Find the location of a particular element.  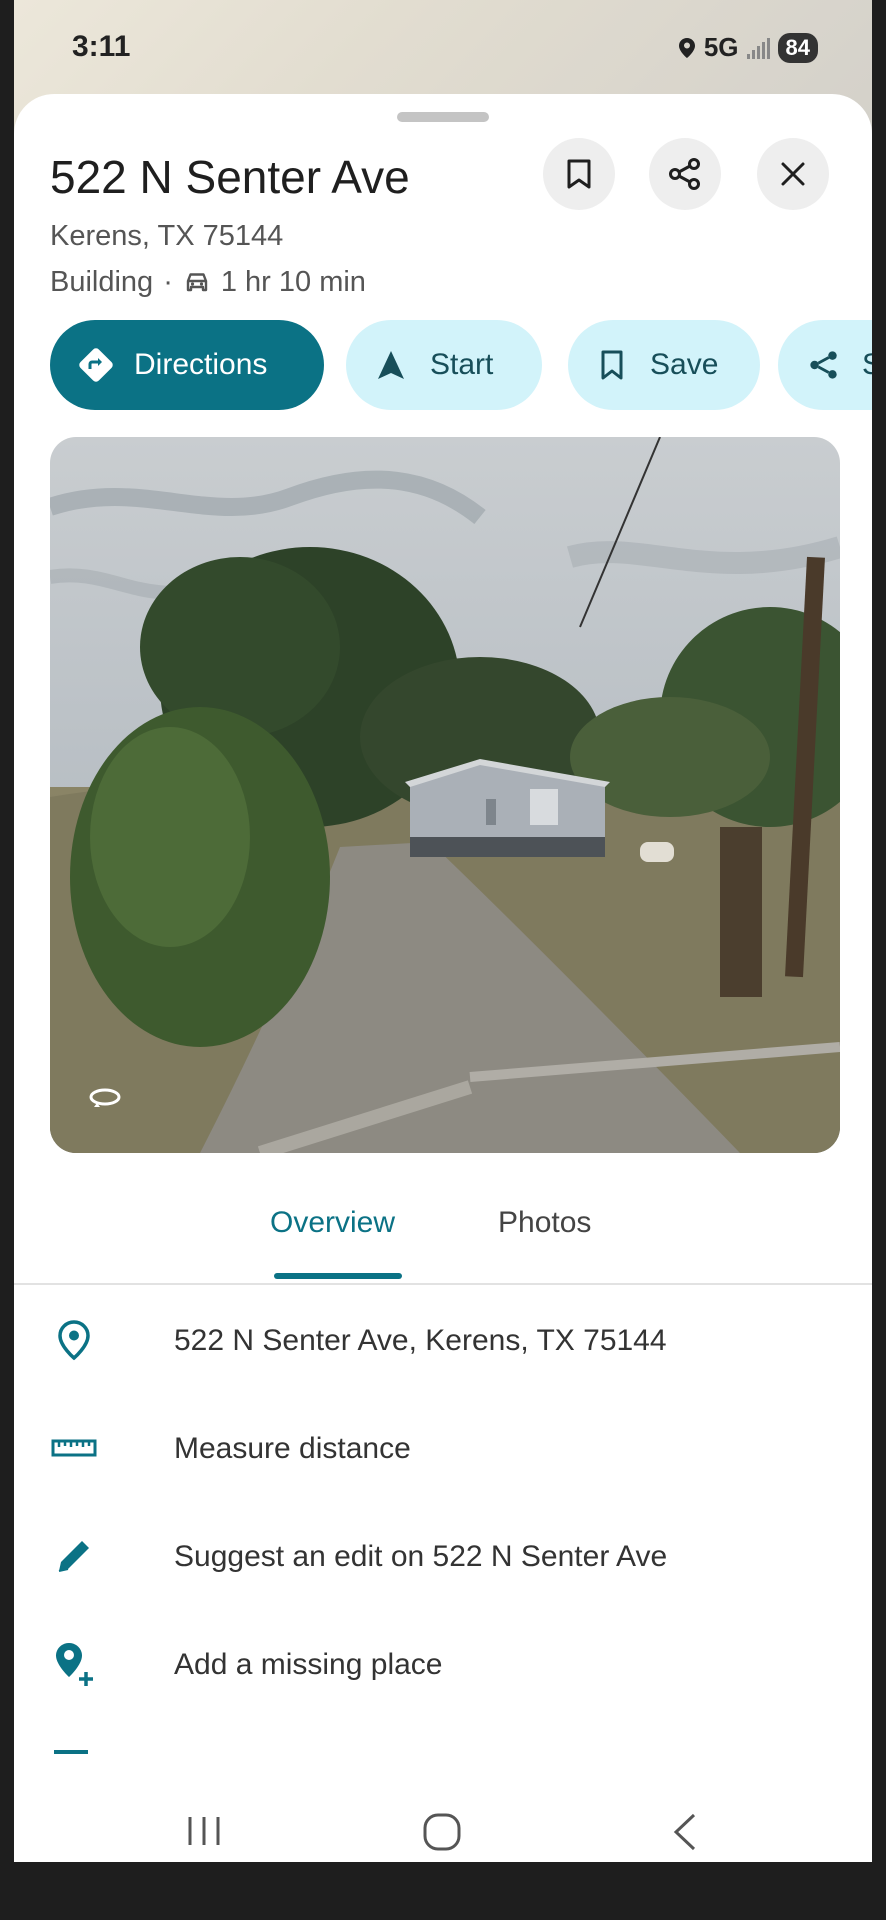

add-location-icon is located at coordinates (74, 1664).